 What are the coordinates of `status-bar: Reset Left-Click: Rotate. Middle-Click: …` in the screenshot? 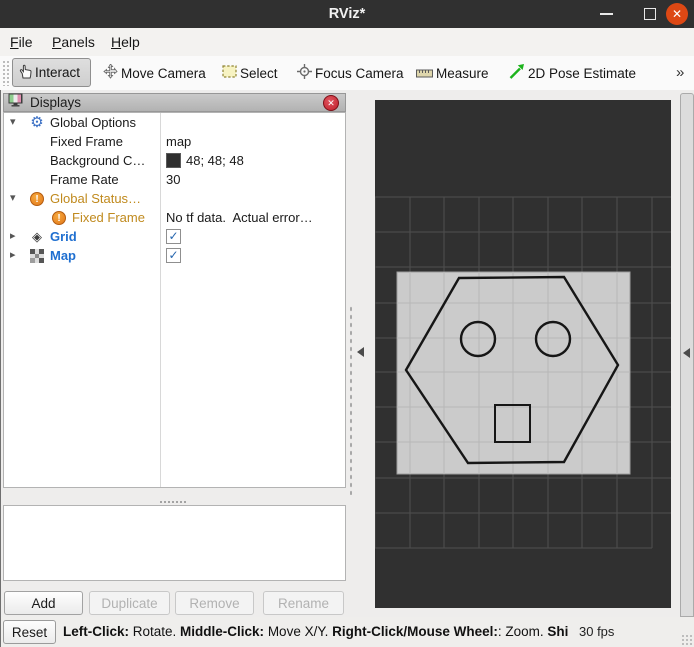 It's located at (347, 632).